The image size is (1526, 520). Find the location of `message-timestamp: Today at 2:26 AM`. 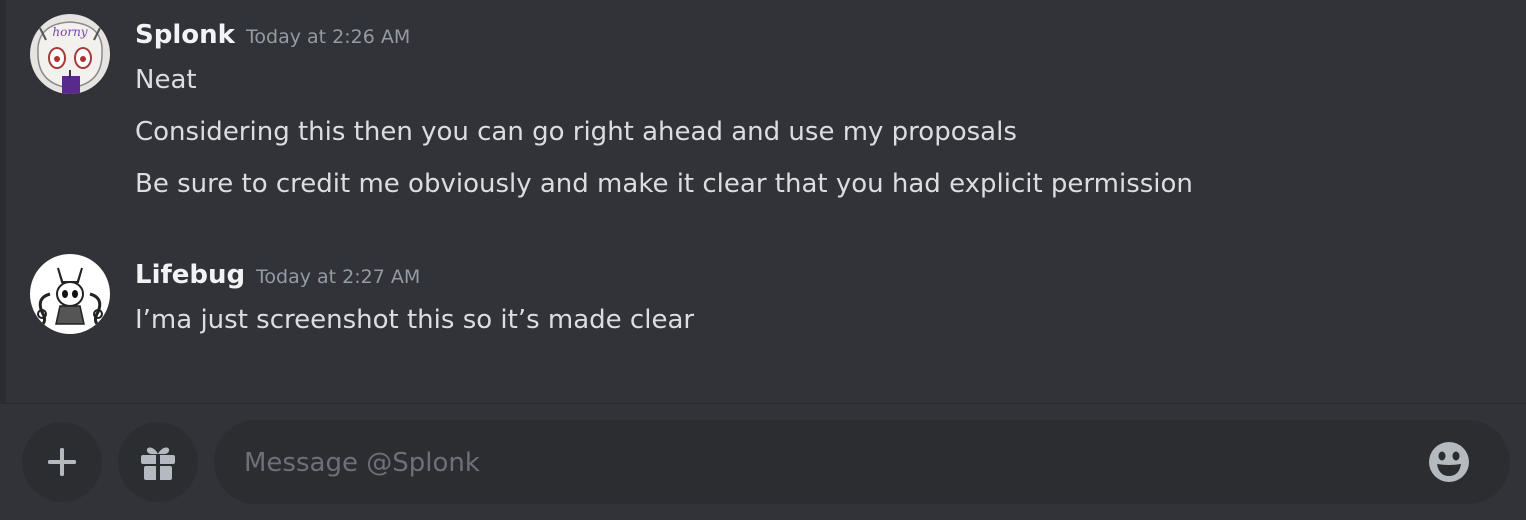

message-timestamp: Today at 2:26 AM is located at coordinates (328, 37).